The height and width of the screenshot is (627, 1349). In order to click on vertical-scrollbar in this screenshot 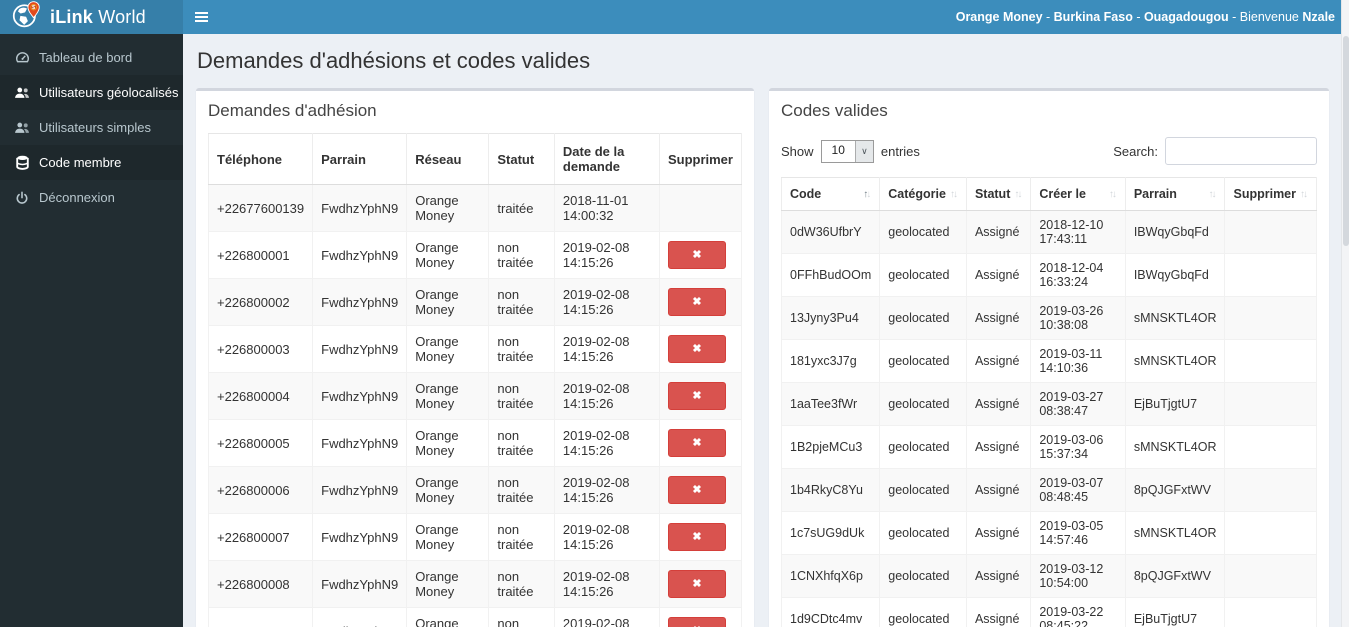, I will do `click(1345, 313)`.